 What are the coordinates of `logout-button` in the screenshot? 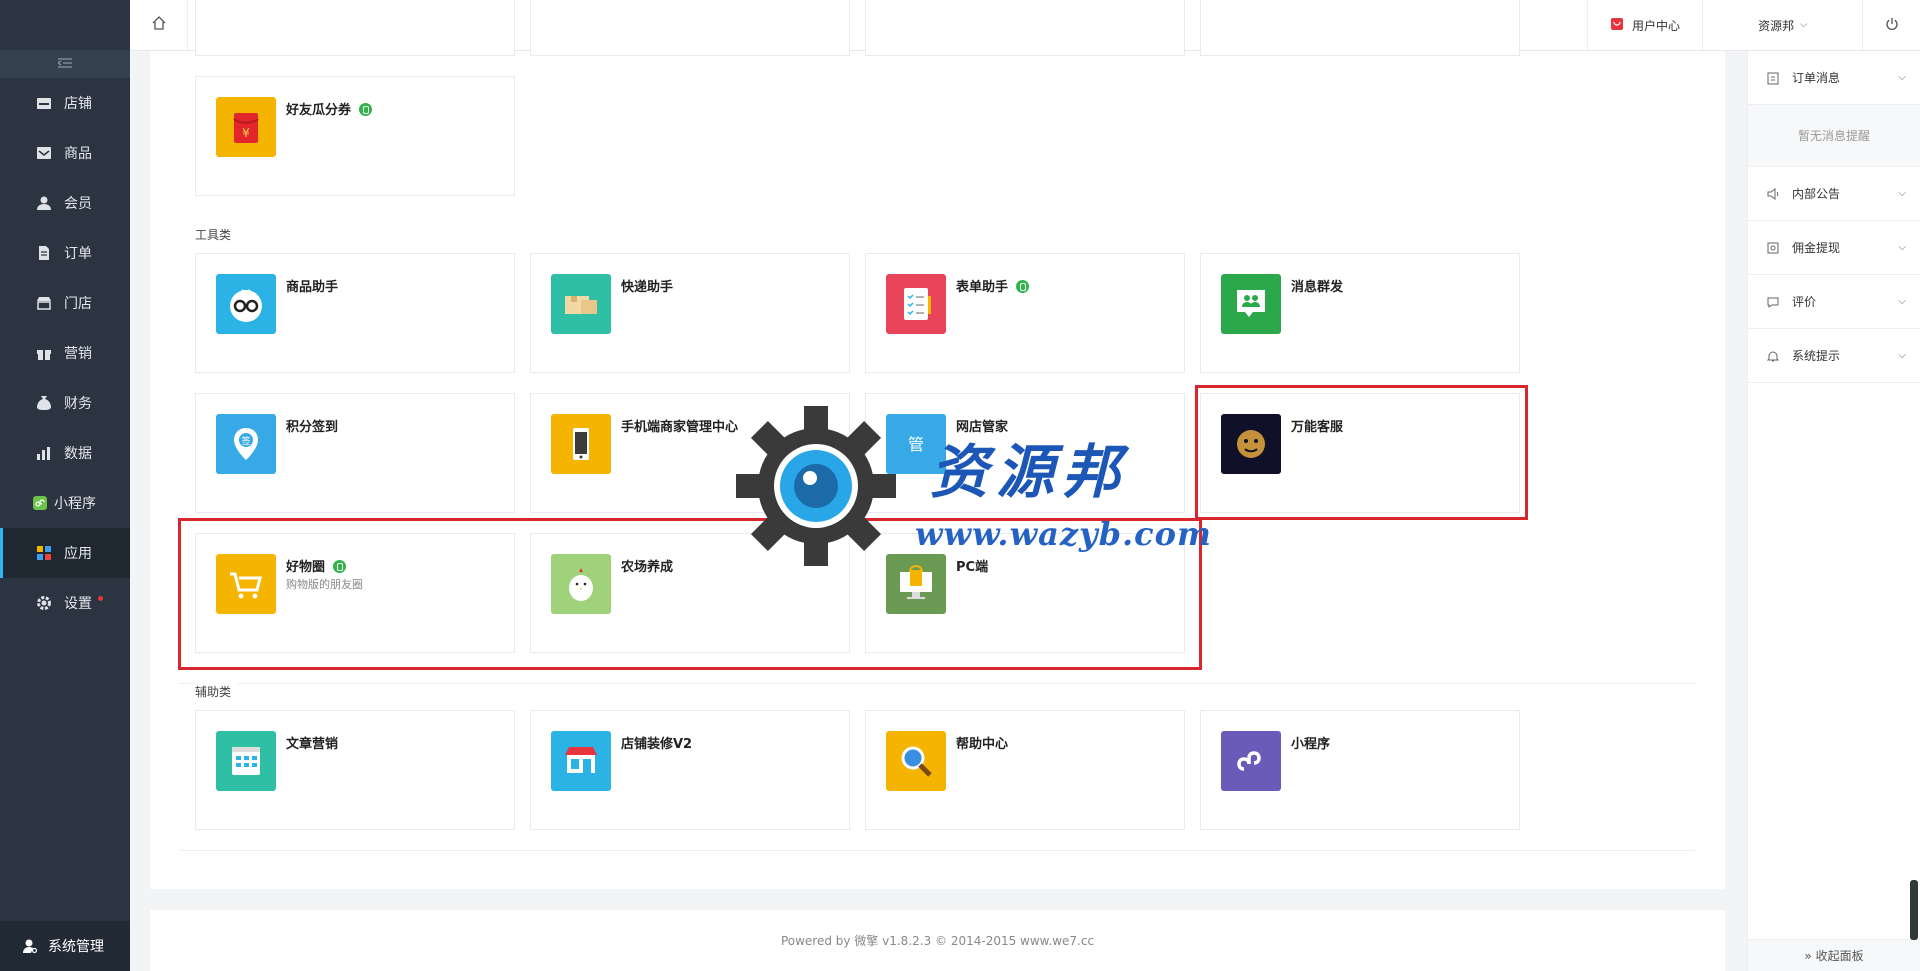 It's located at (1891, 25).